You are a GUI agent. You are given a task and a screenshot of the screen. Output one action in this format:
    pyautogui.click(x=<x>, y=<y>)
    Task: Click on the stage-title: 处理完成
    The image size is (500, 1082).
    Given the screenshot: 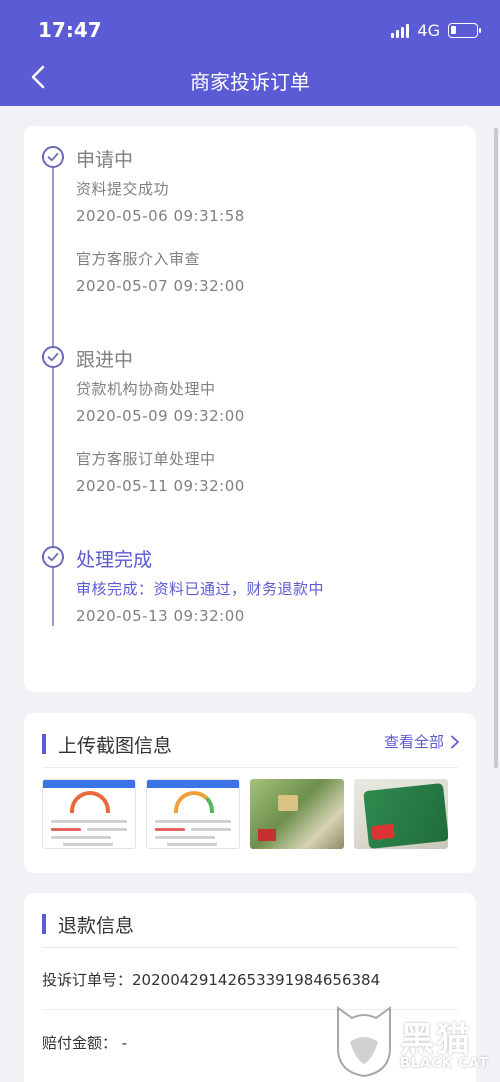 What is the action you would take?
    pyautogui.click(x=114, y=560)
    